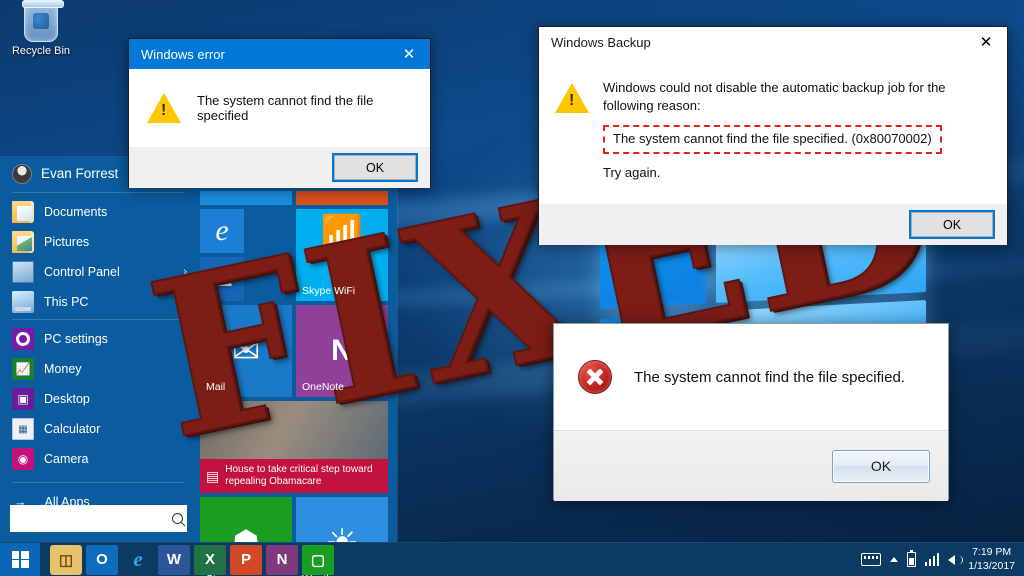 The height and width of the screenshot is (576, 1024). Describe the element at coordinates (213, 475) in the screenshot. I see `news-icon: ▤` at that location.